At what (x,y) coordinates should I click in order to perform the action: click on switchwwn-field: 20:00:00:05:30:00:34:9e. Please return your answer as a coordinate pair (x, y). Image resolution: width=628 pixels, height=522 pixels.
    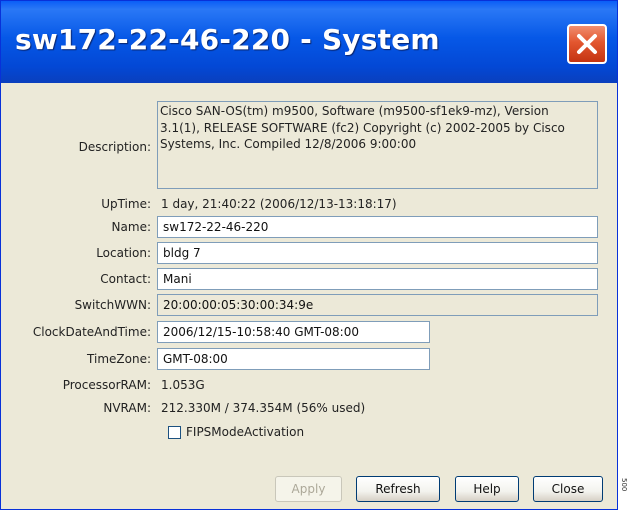
    Looking at the image, I should click on (377, 305).